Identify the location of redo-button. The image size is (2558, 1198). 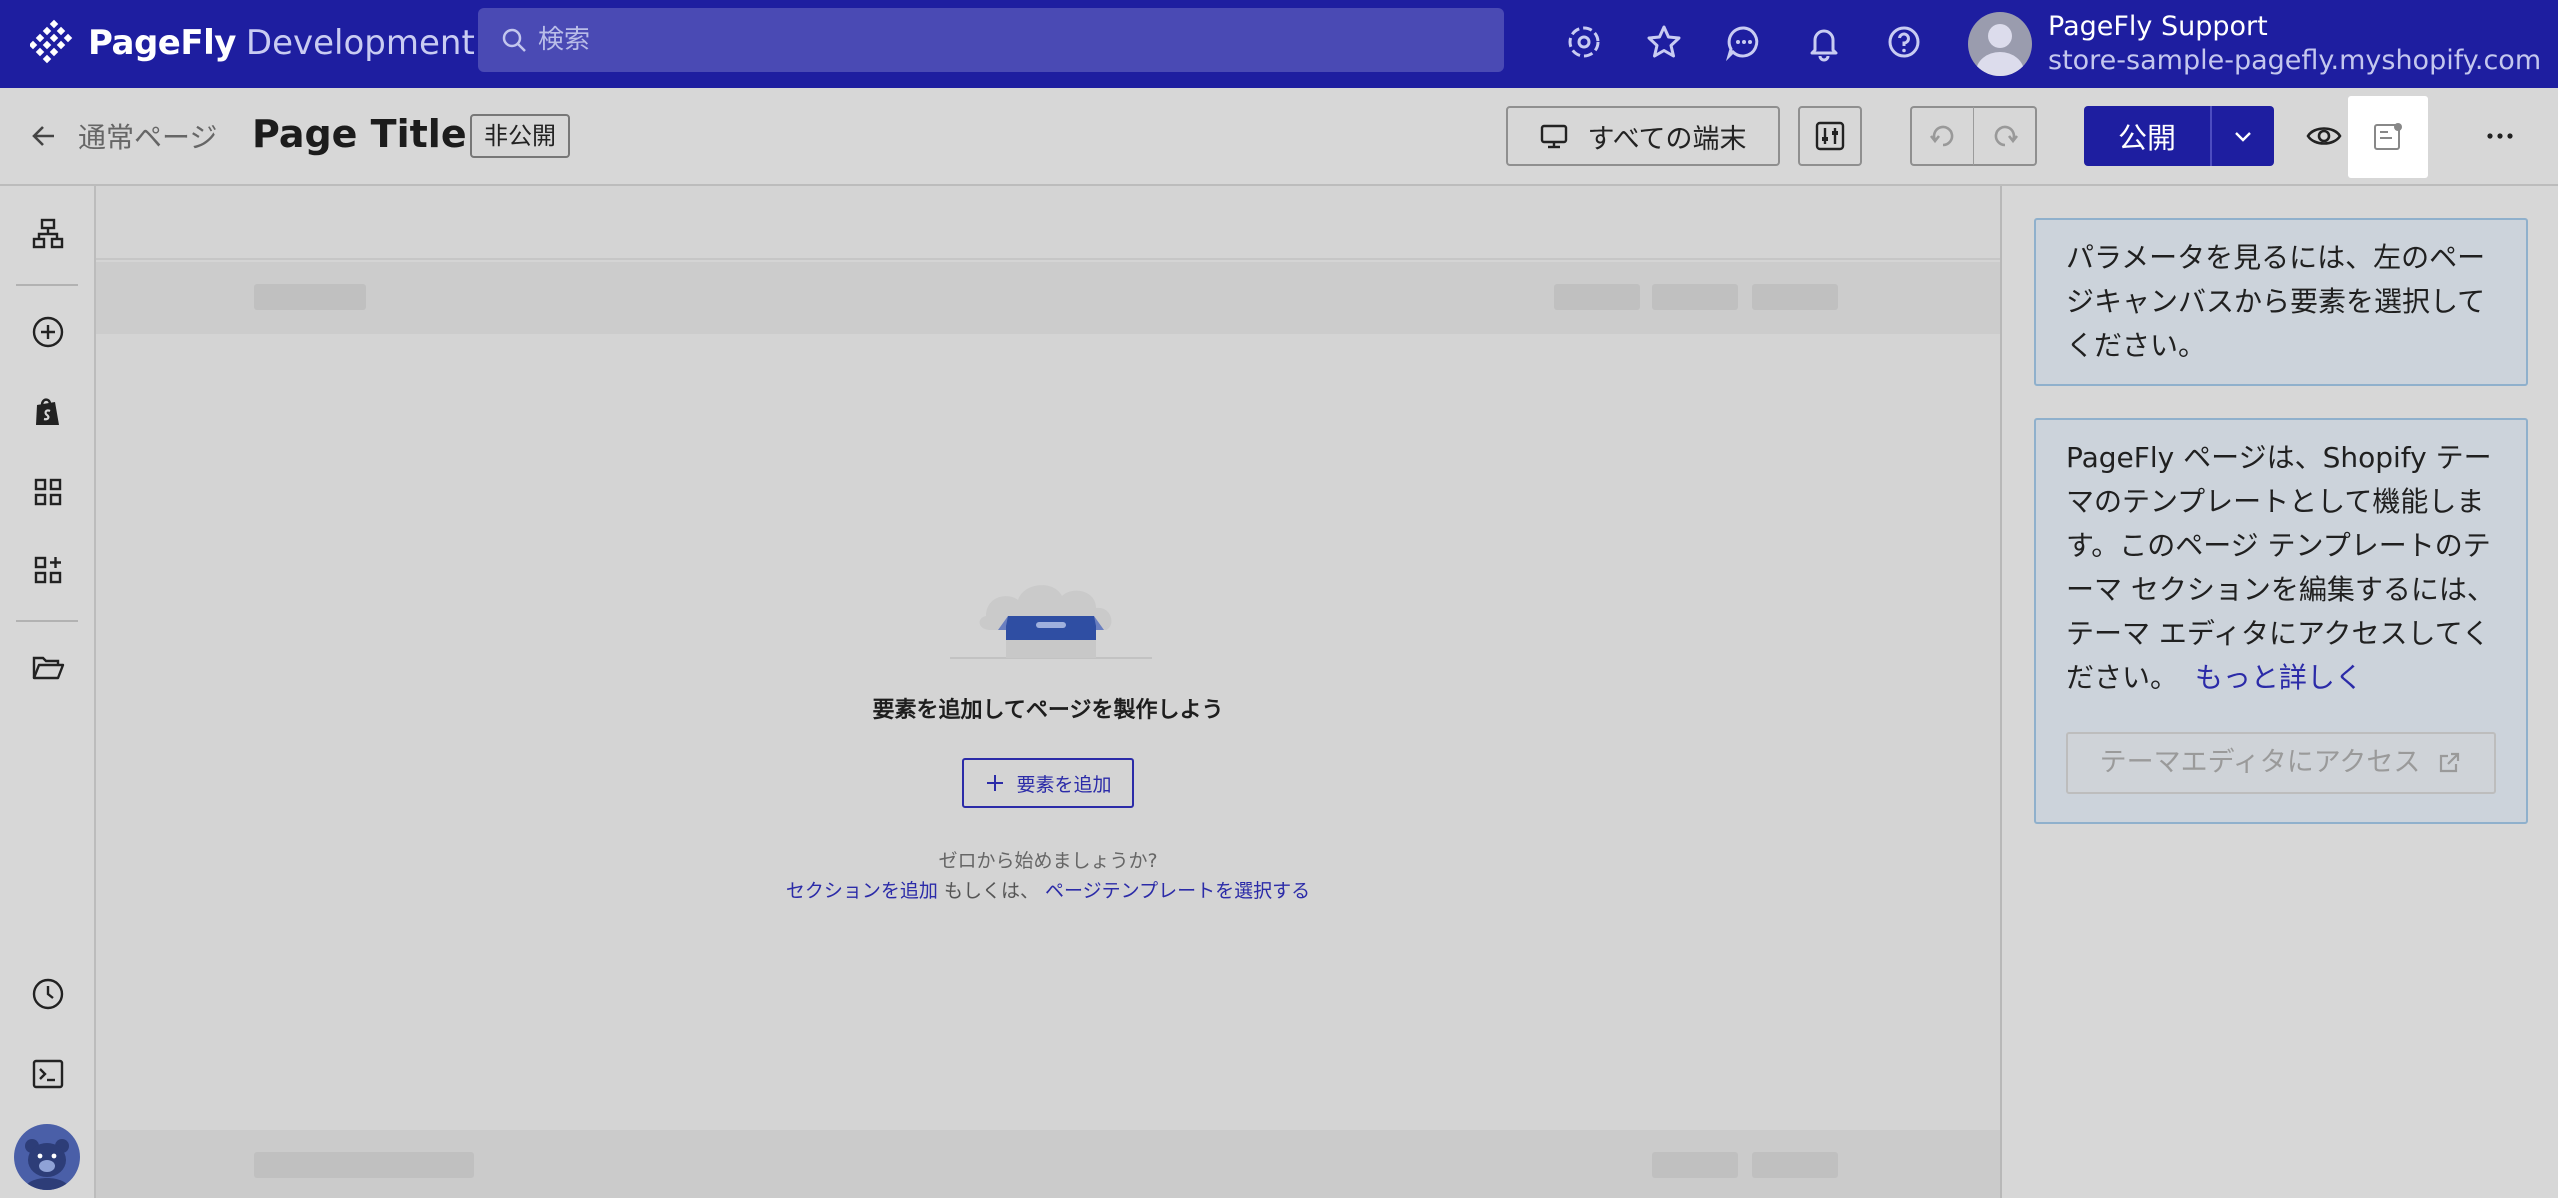
(2005, 136).